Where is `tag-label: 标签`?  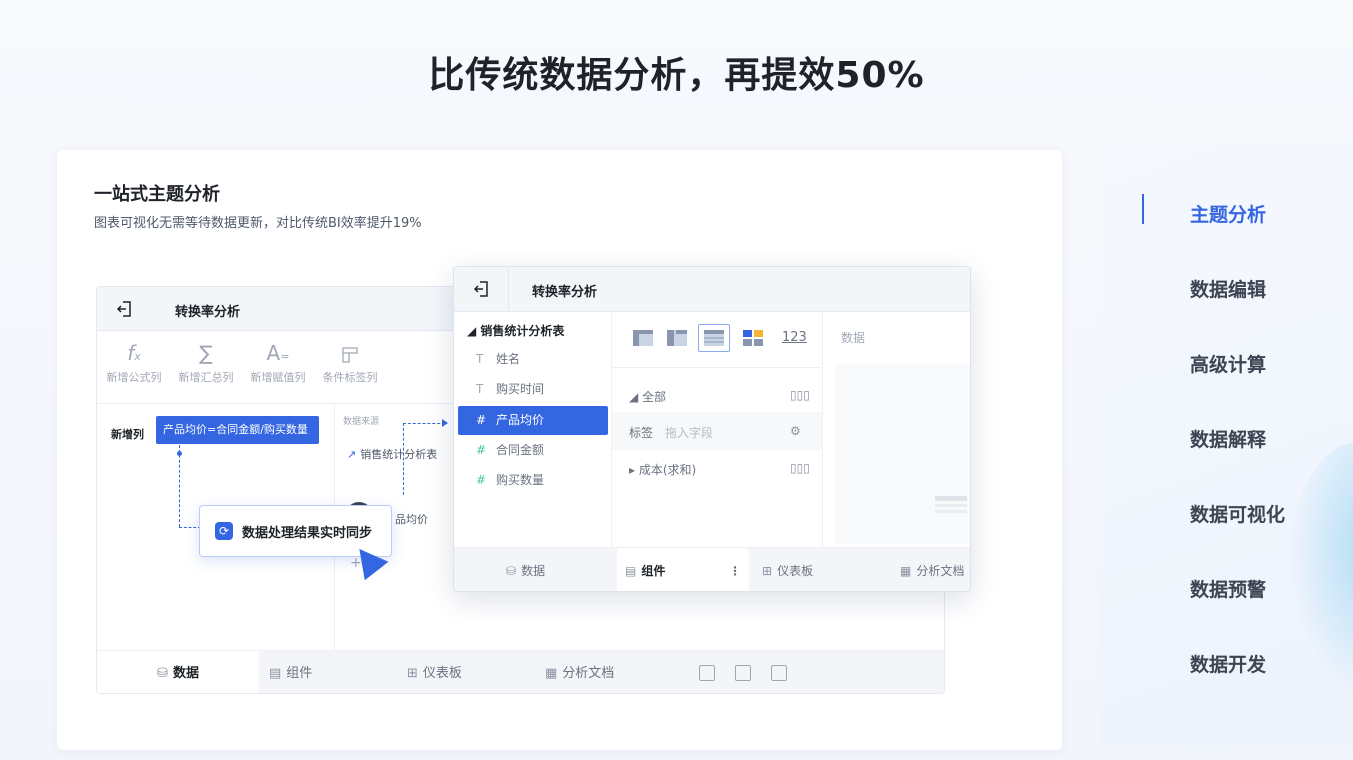 tag-label: 标签 is located at coordinates (641, 433).